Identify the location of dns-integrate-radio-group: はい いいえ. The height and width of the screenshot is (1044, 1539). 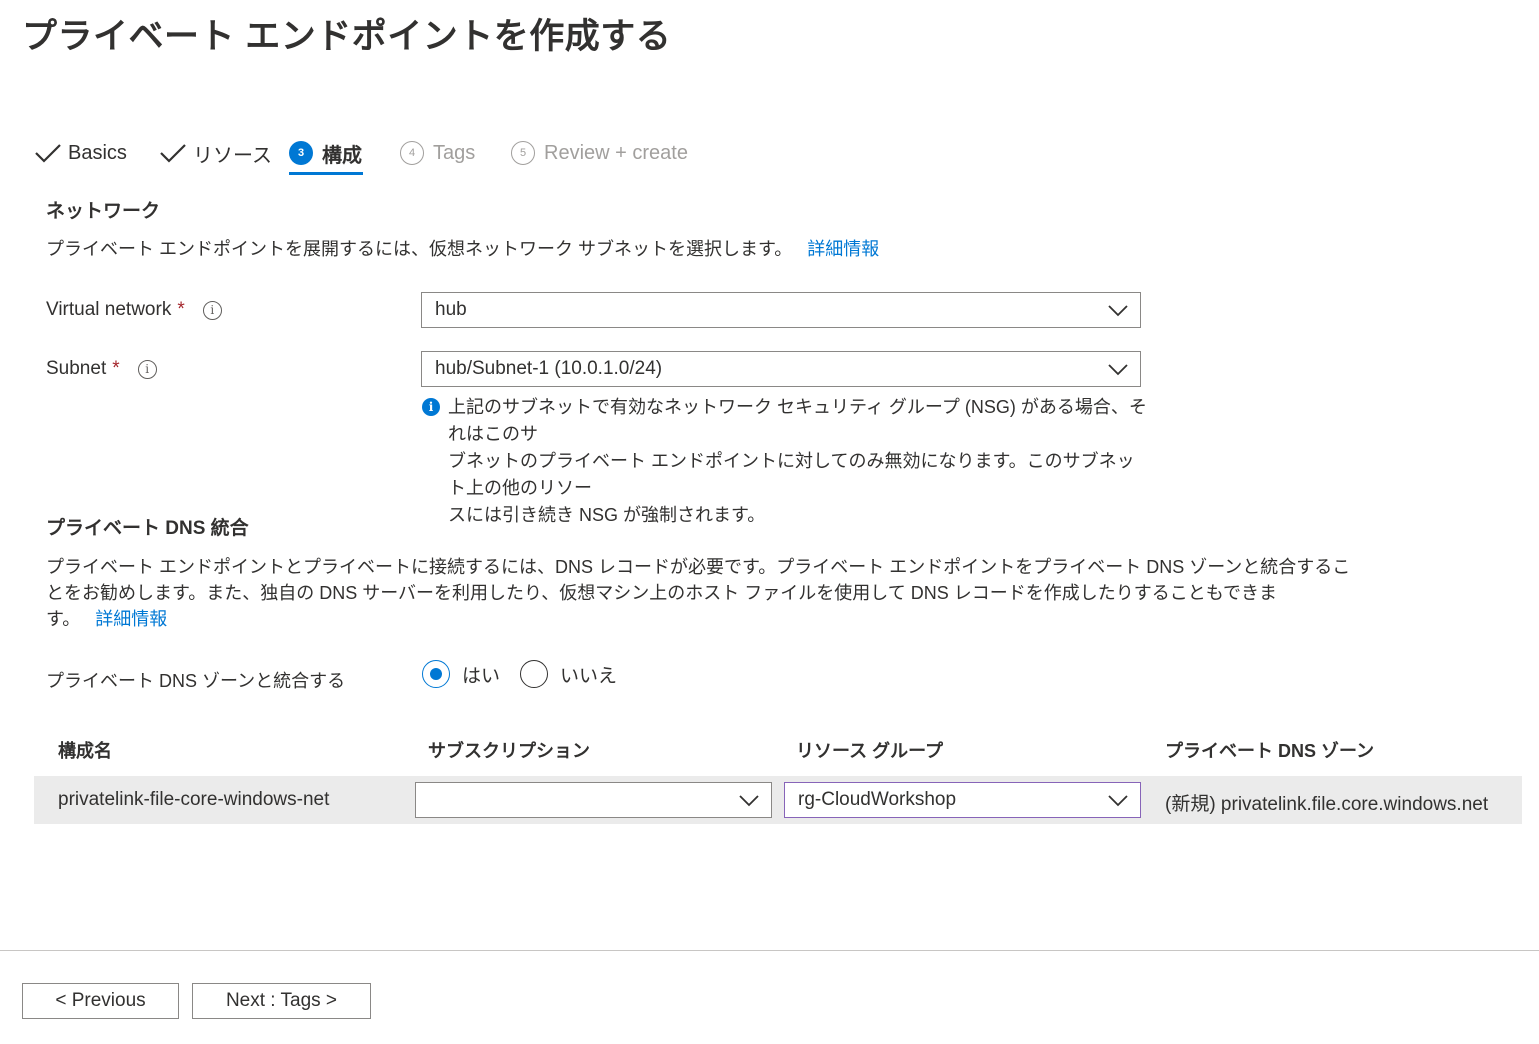
(529, 674).